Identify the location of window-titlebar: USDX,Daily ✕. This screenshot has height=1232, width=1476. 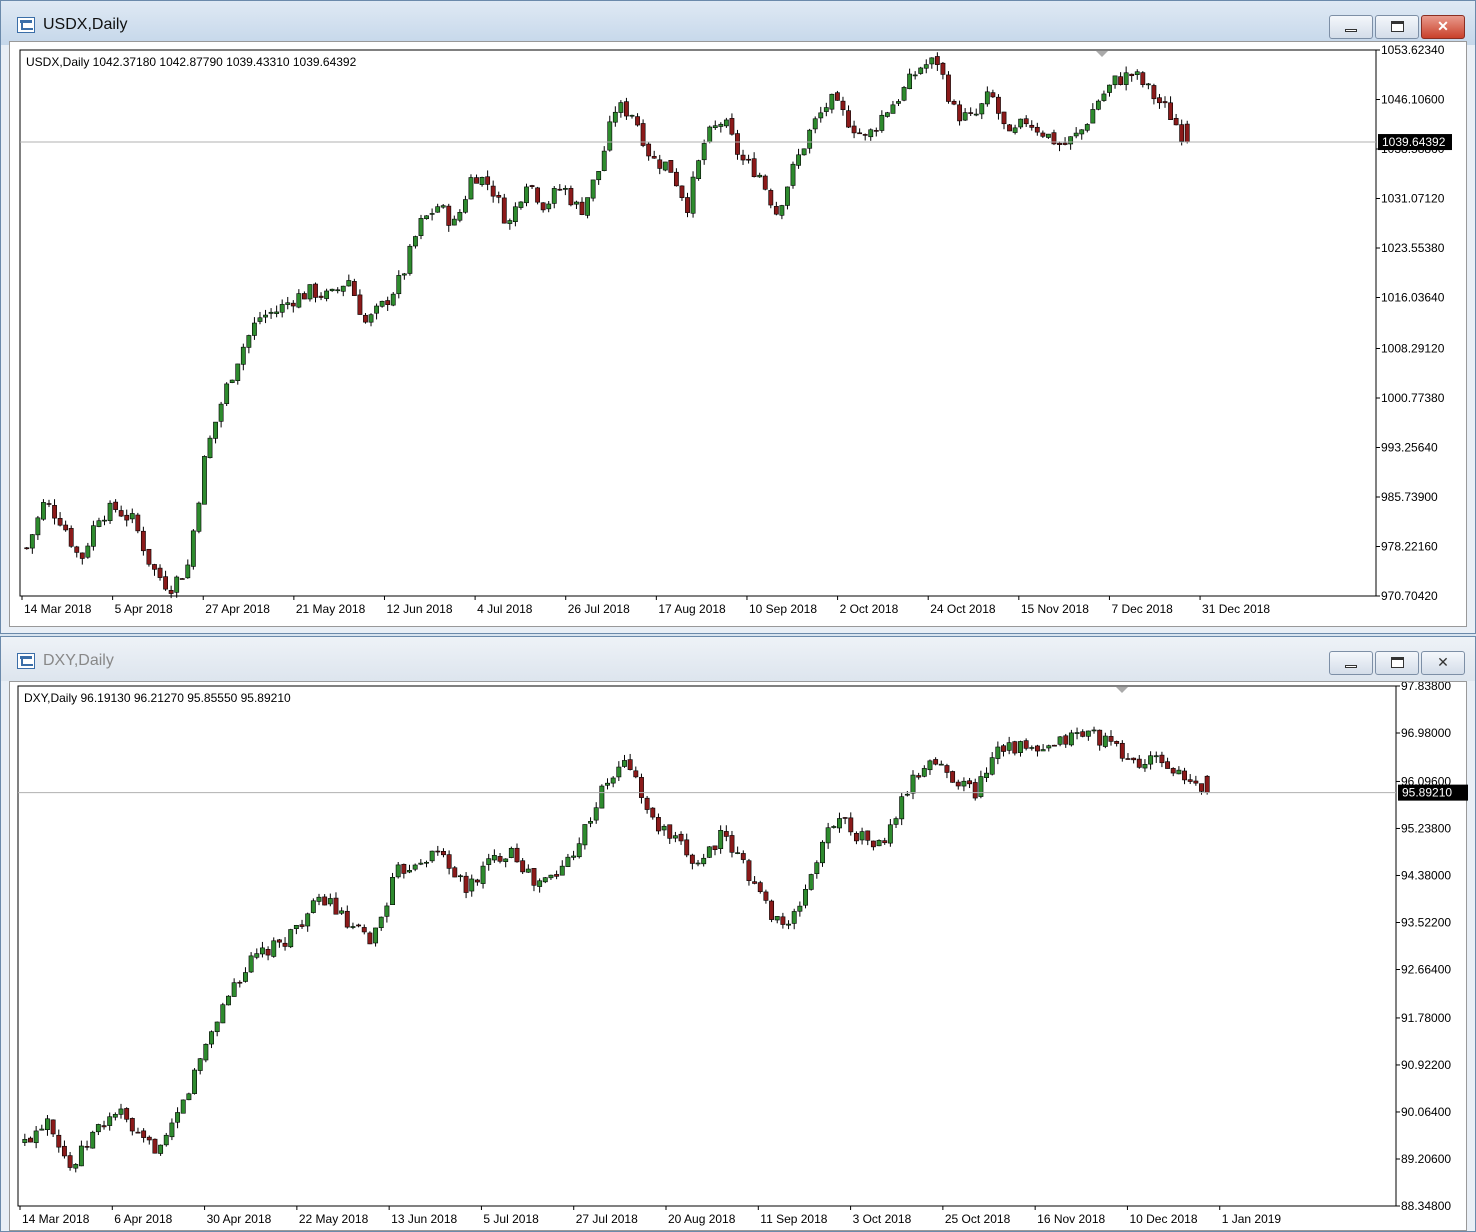
(738, 23).